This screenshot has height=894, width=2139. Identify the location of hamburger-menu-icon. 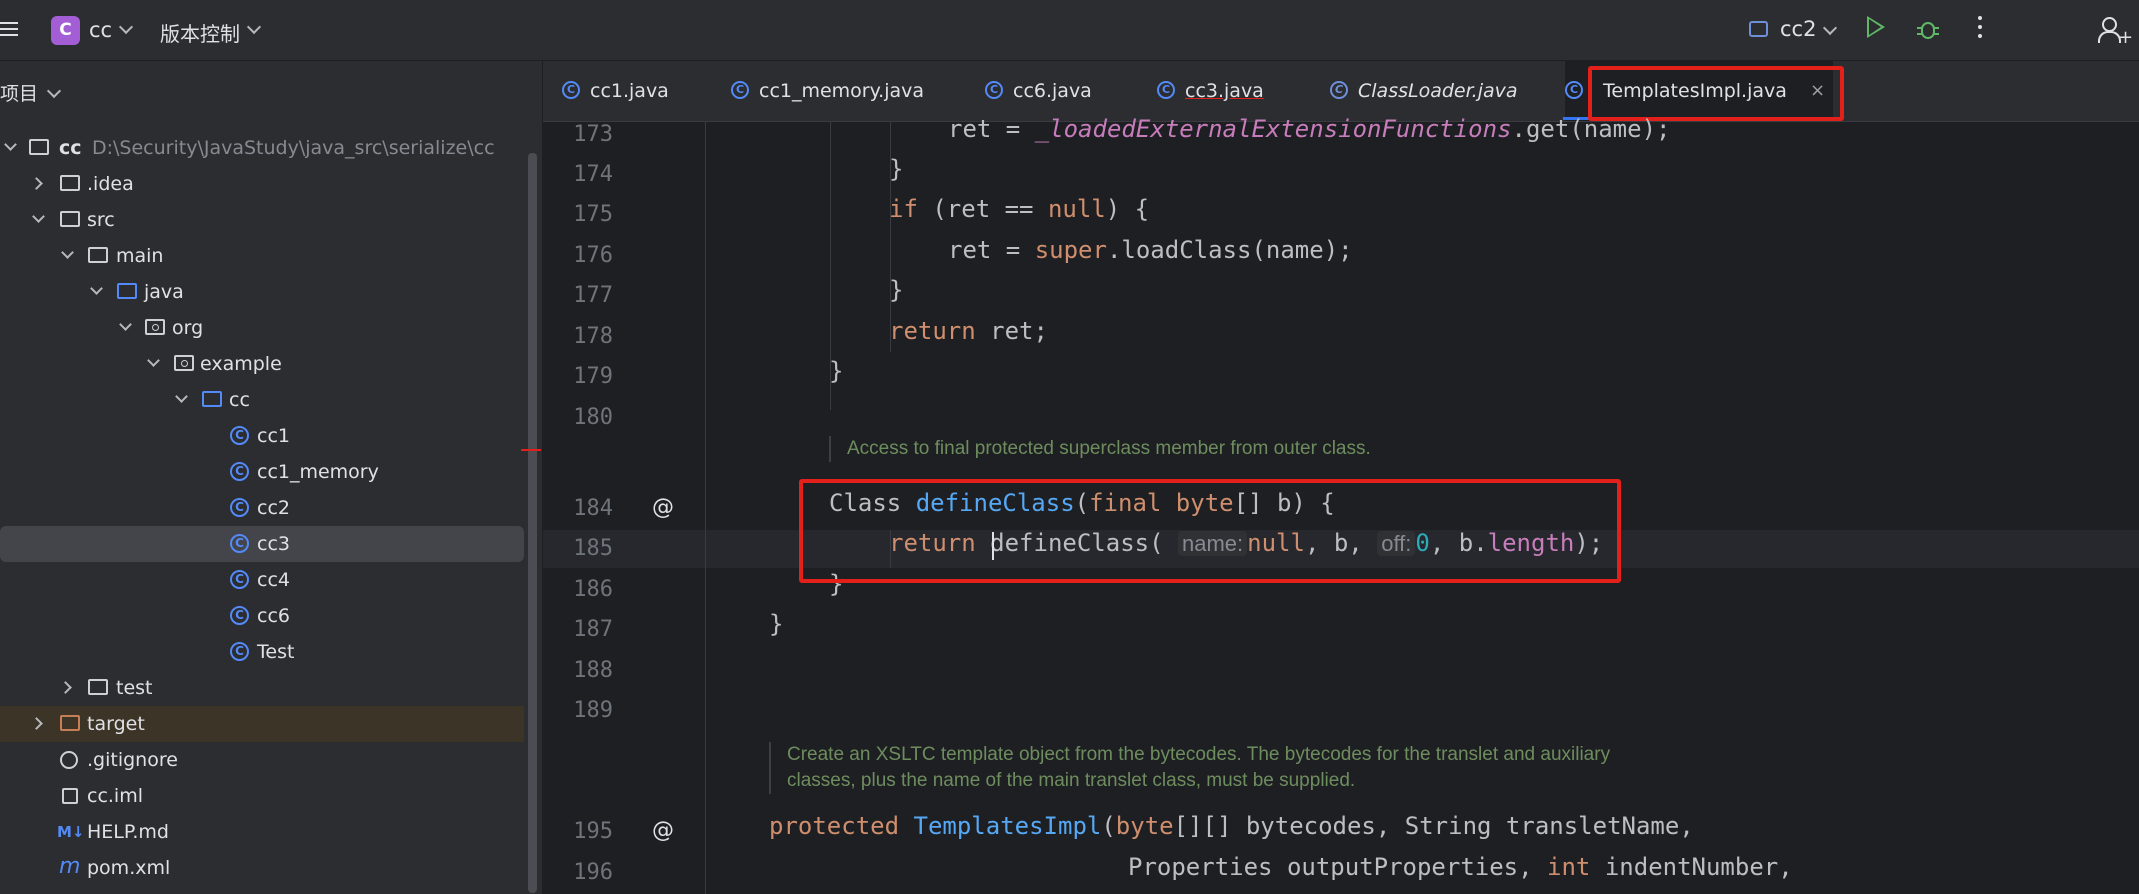
(10, 29).